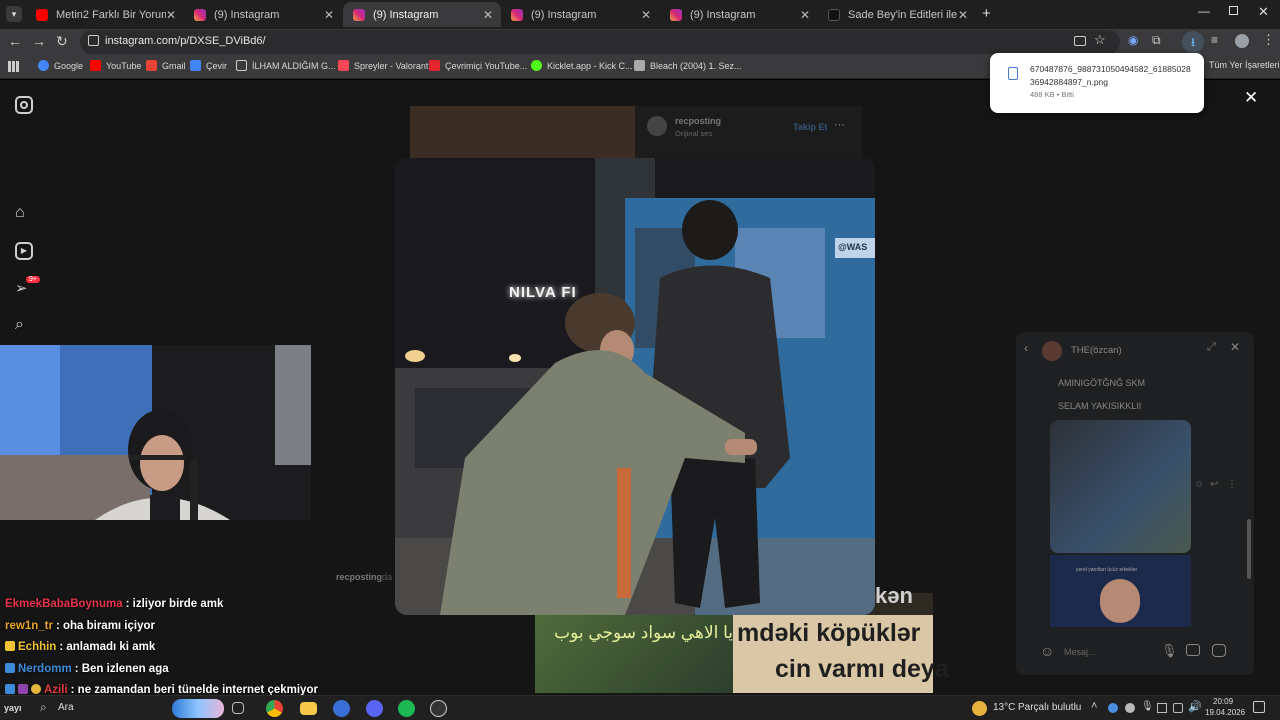  I want to click on spotify-icon, so click(406, 708).